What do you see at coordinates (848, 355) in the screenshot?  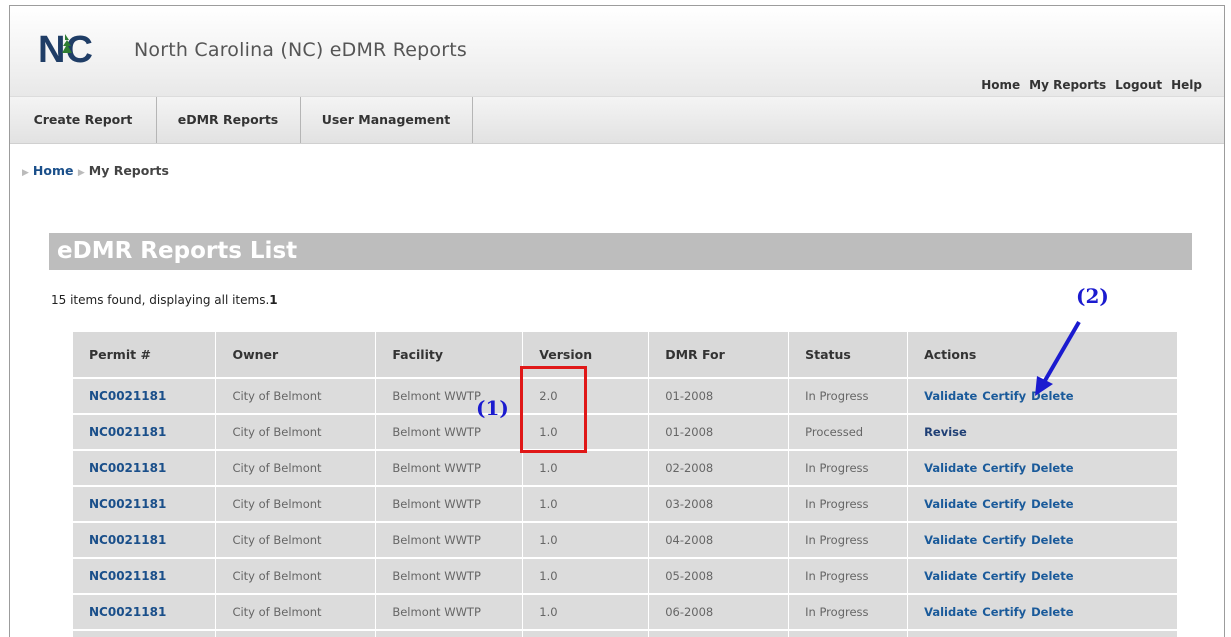 I see `col-header-status: Status` at bounding box center [848, 355].